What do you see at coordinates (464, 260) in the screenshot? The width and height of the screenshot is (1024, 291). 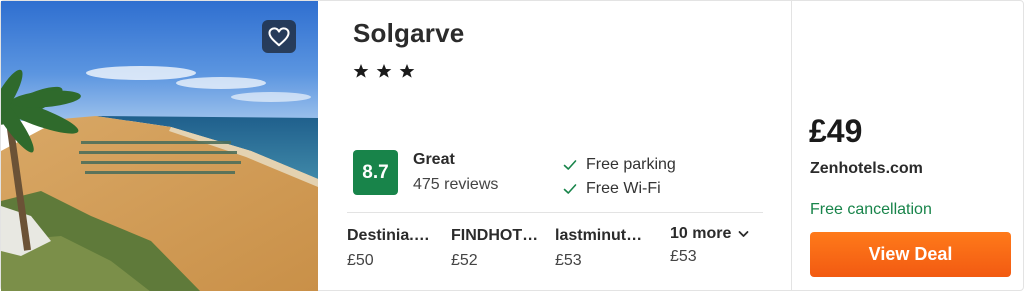 I see `provider-price: £52` at bounding box center [464, 260].